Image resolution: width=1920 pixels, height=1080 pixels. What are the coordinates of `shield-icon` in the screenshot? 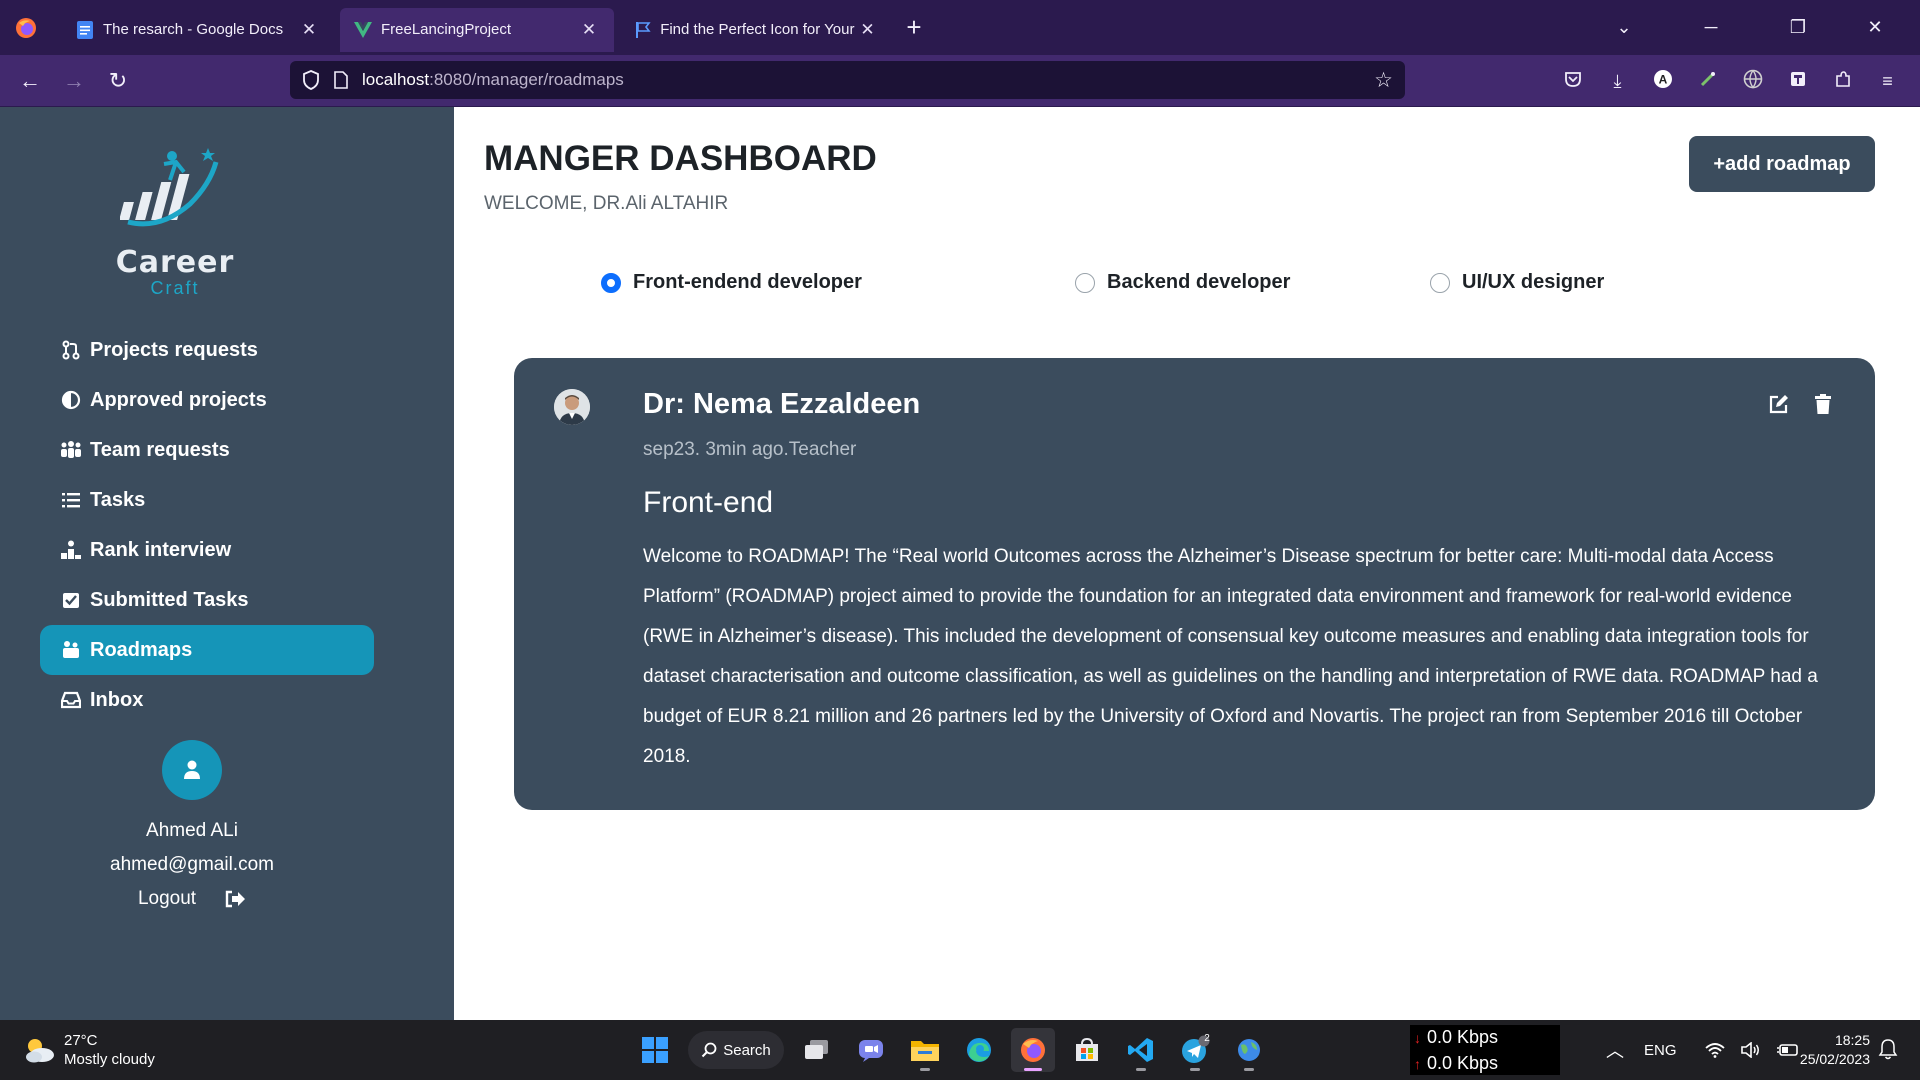 It's located at (311, 80).